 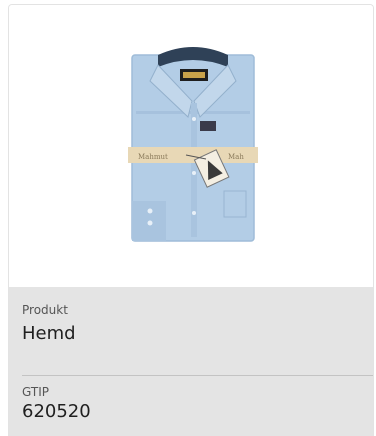 I want to click on svg-text: Mah, so click(x=236, y=157).